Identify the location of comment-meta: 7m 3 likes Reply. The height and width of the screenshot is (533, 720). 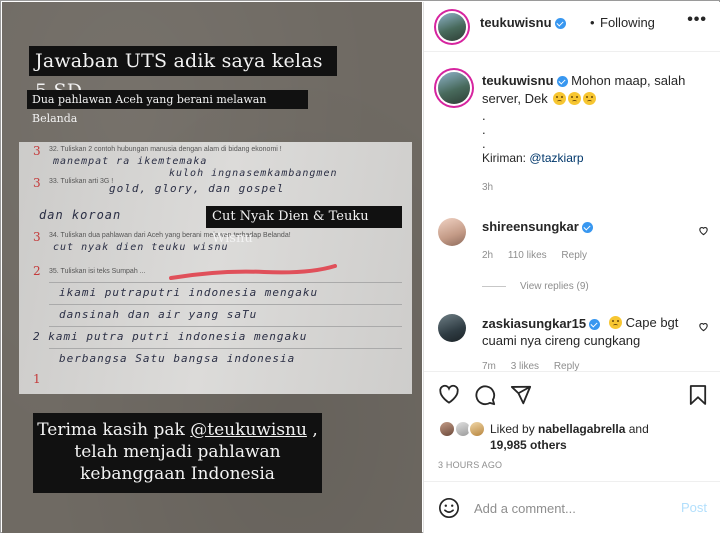
(536, 366).